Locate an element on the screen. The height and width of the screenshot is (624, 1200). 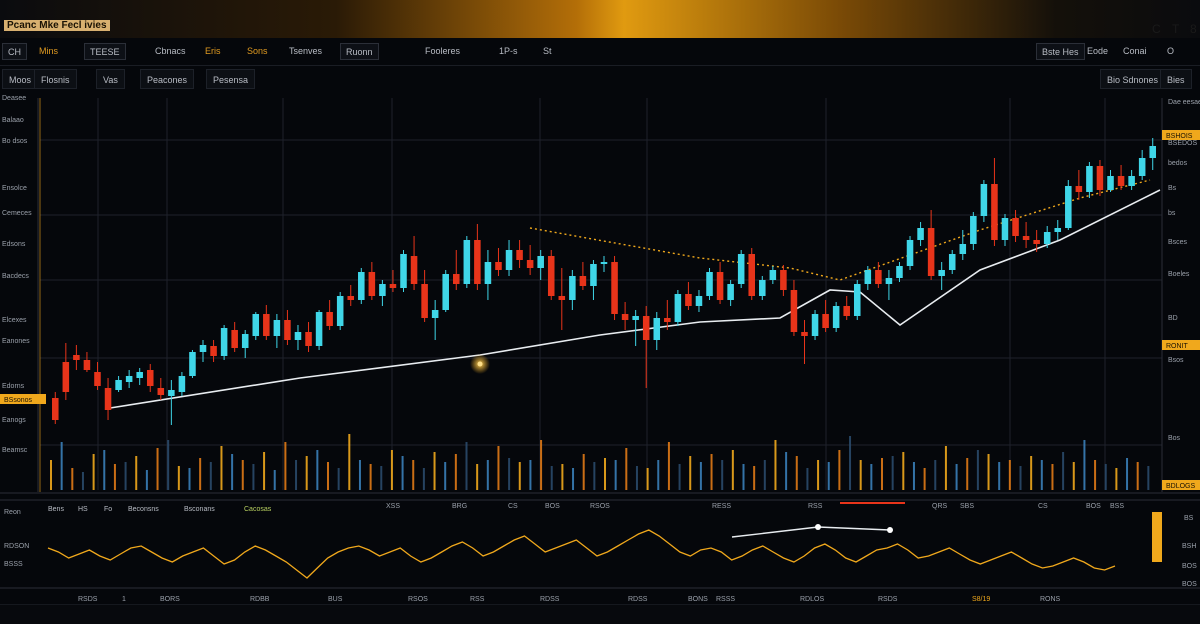
price-tag-right-label: RONIT is located at coordinates (1177, 346).